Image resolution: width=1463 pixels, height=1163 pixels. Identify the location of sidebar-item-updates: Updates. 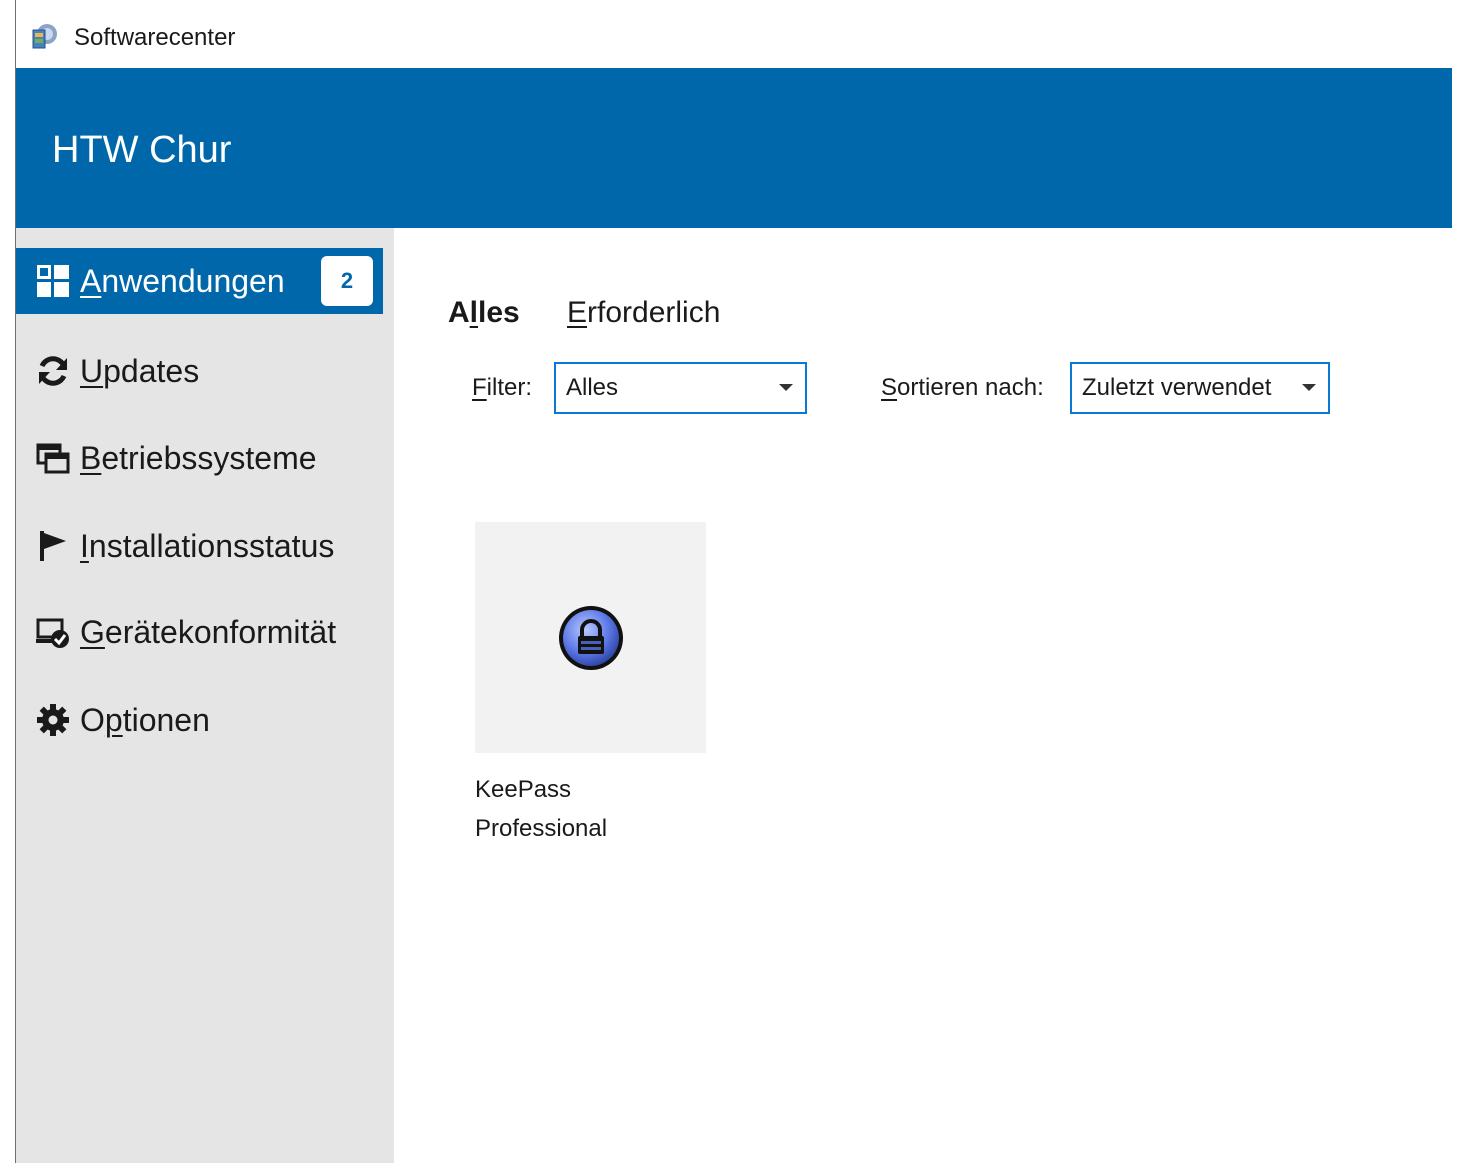
(199, 371).